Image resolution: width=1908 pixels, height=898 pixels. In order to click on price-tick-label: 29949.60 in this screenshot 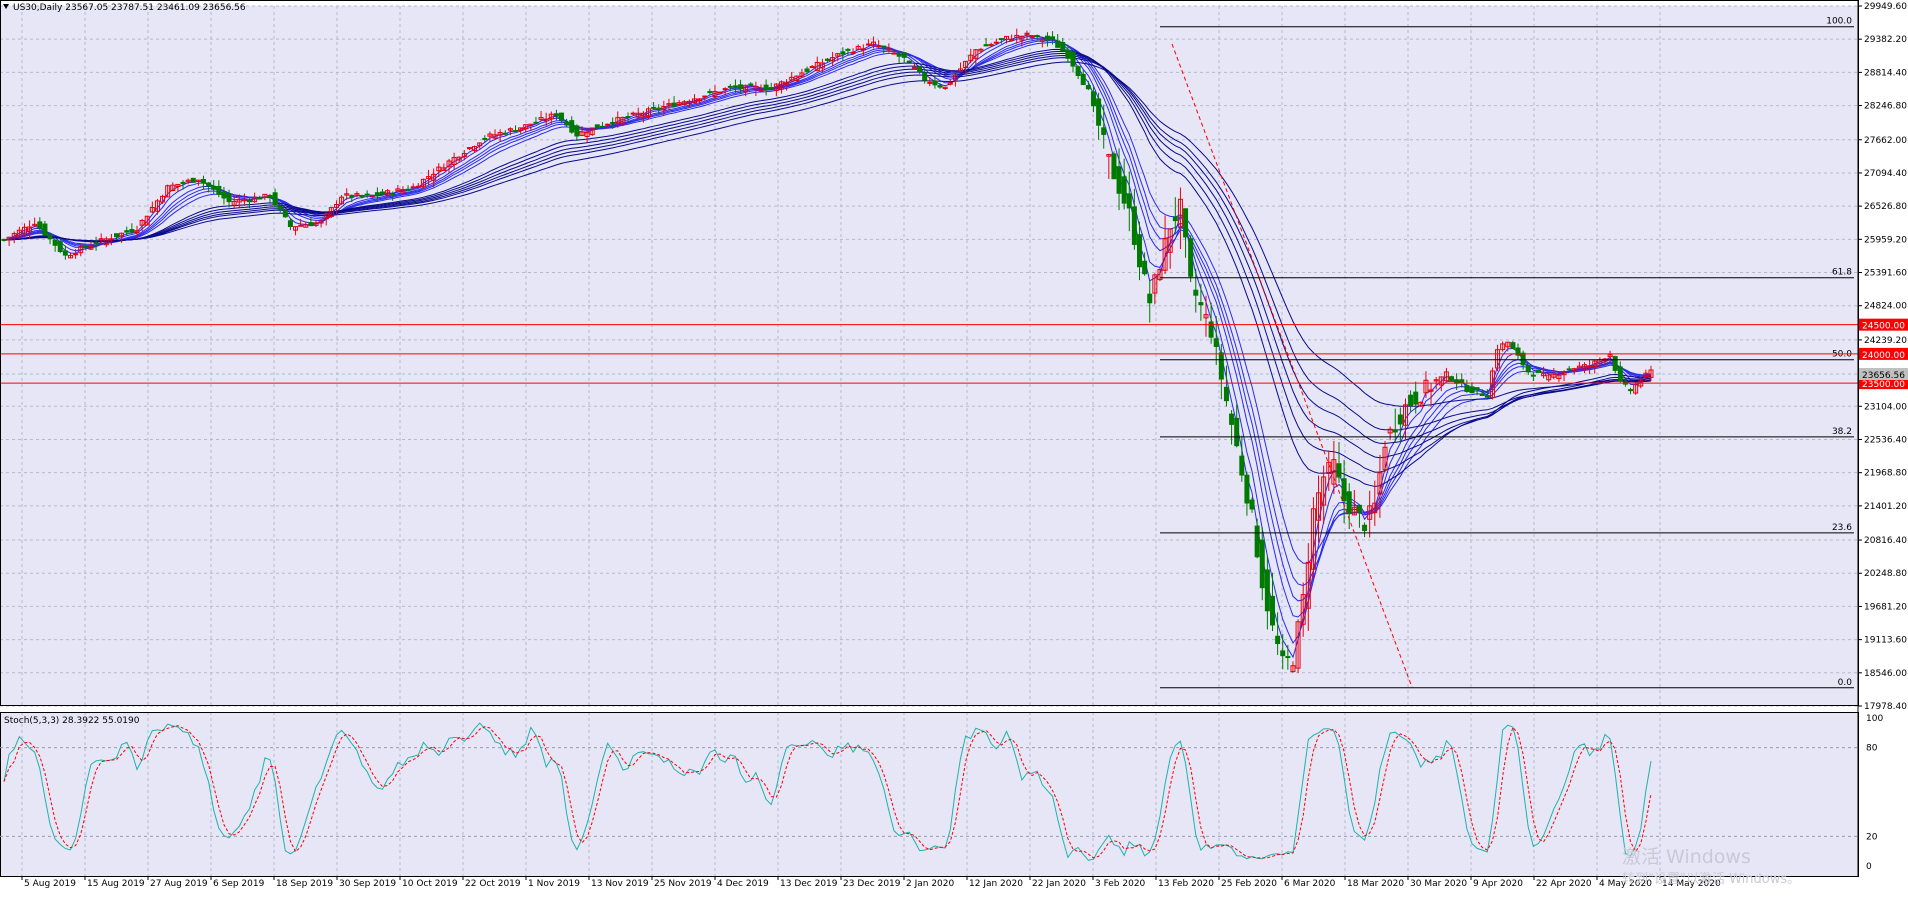, I will do `click(1885, 7)`.